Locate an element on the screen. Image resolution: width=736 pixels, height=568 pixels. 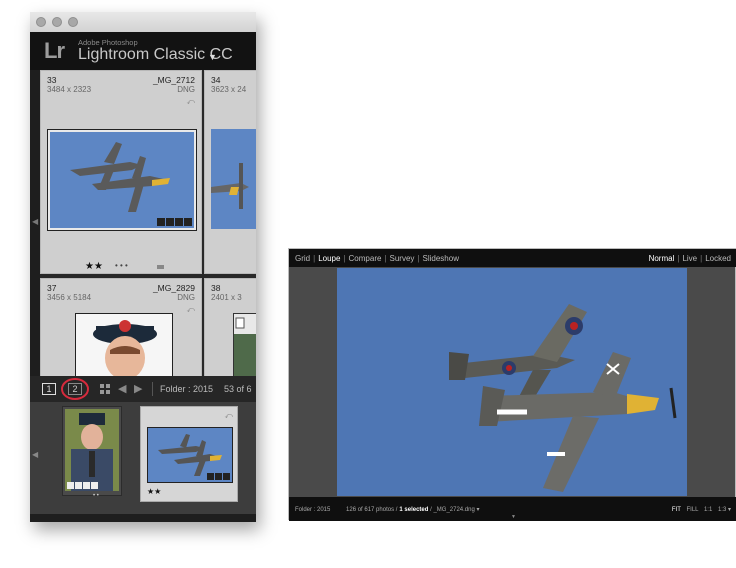
close-window-button is located at coordinates (41, 22).